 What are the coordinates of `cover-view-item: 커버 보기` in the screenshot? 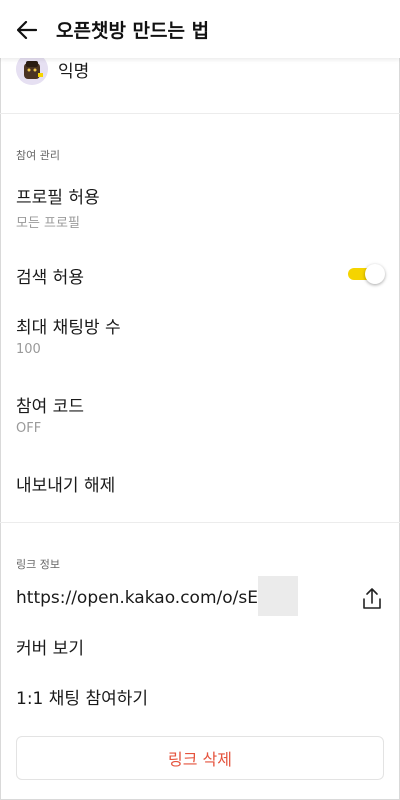 It's located at (50, 646).